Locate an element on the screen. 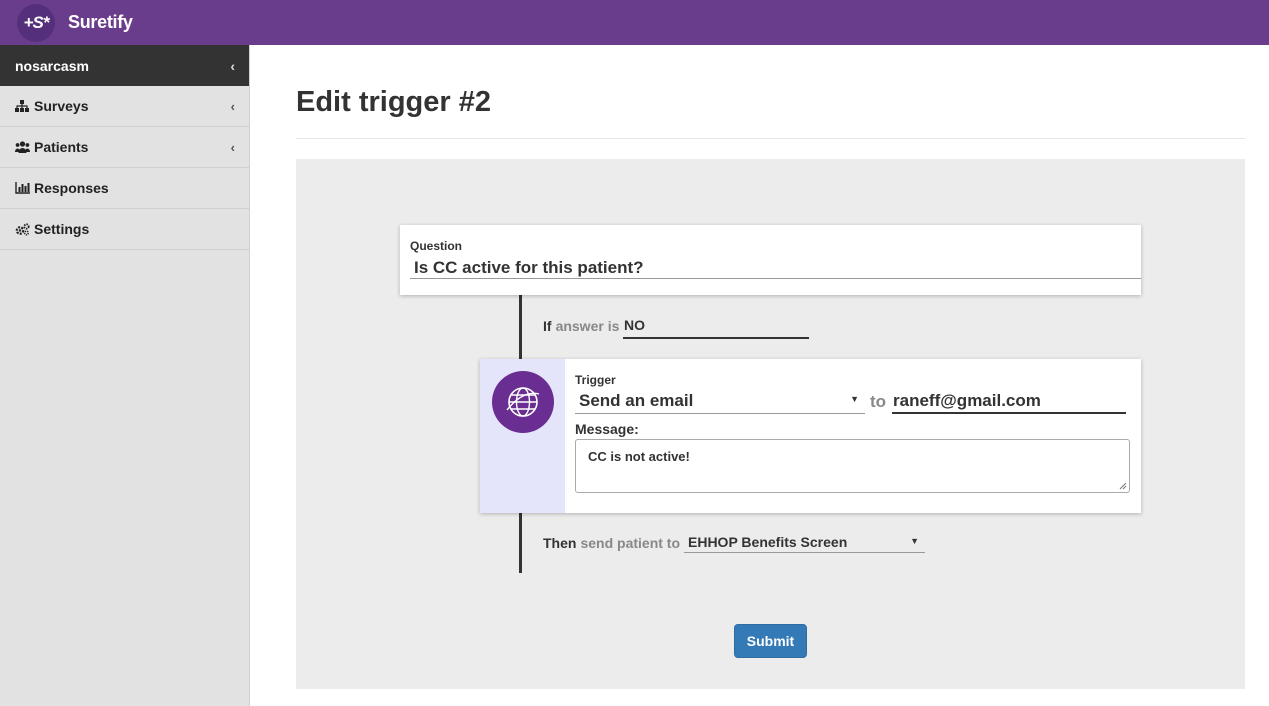 This screenshot has width=1269, height=706. recipient-email-input: raneff@gmail.com is located at coordinates (1009, 402).